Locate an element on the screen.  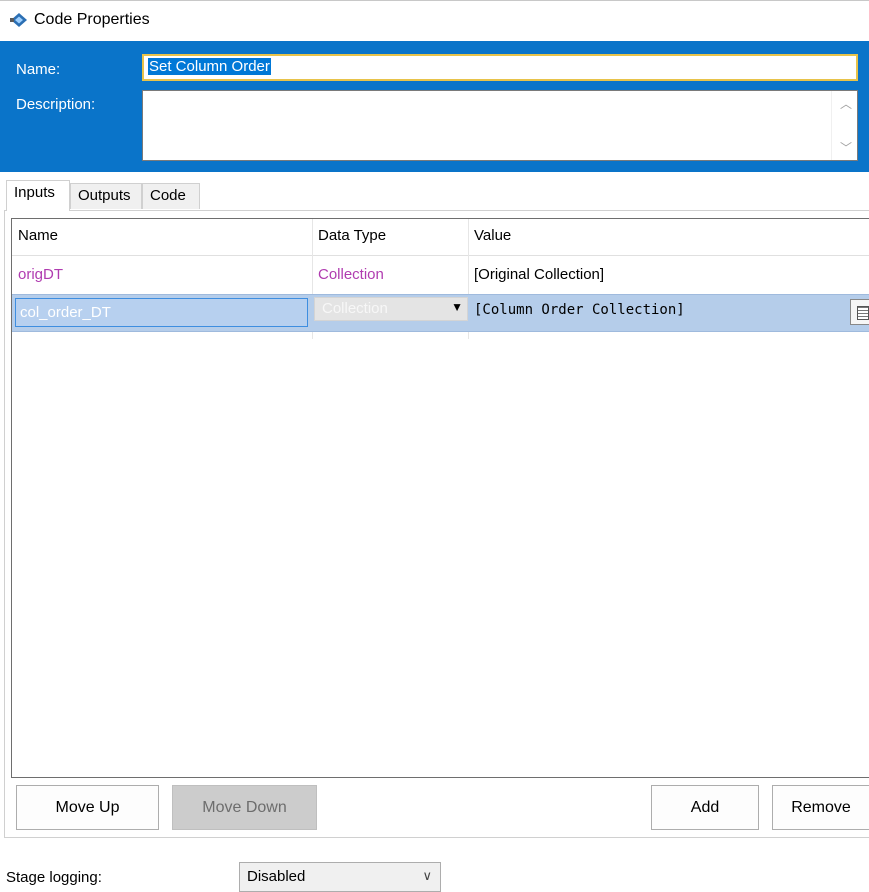
chevron-down-icon: ∨ is located at coordinates (427, 876).